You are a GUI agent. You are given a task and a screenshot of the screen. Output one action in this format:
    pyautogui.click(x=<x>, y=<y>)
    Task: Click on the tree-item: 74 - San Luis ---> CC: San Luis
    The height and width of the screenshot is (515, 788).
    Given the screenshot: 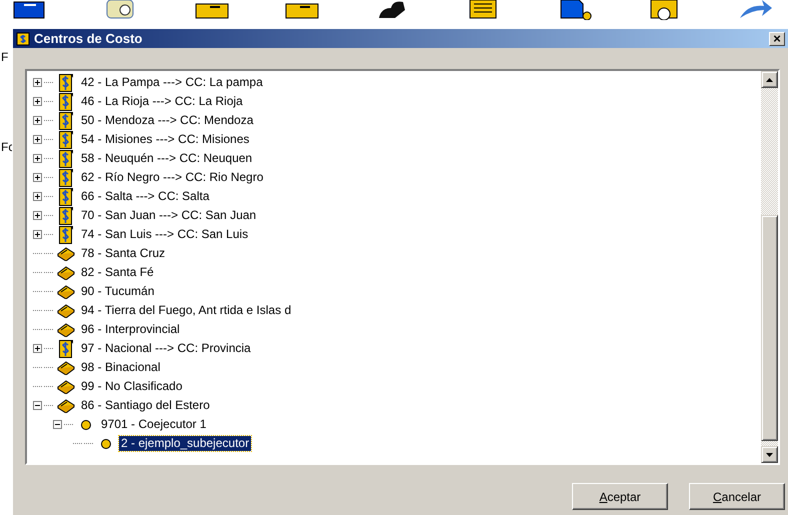 What is the action you would take?
    pyautogui.click(x=164, y=234)
    